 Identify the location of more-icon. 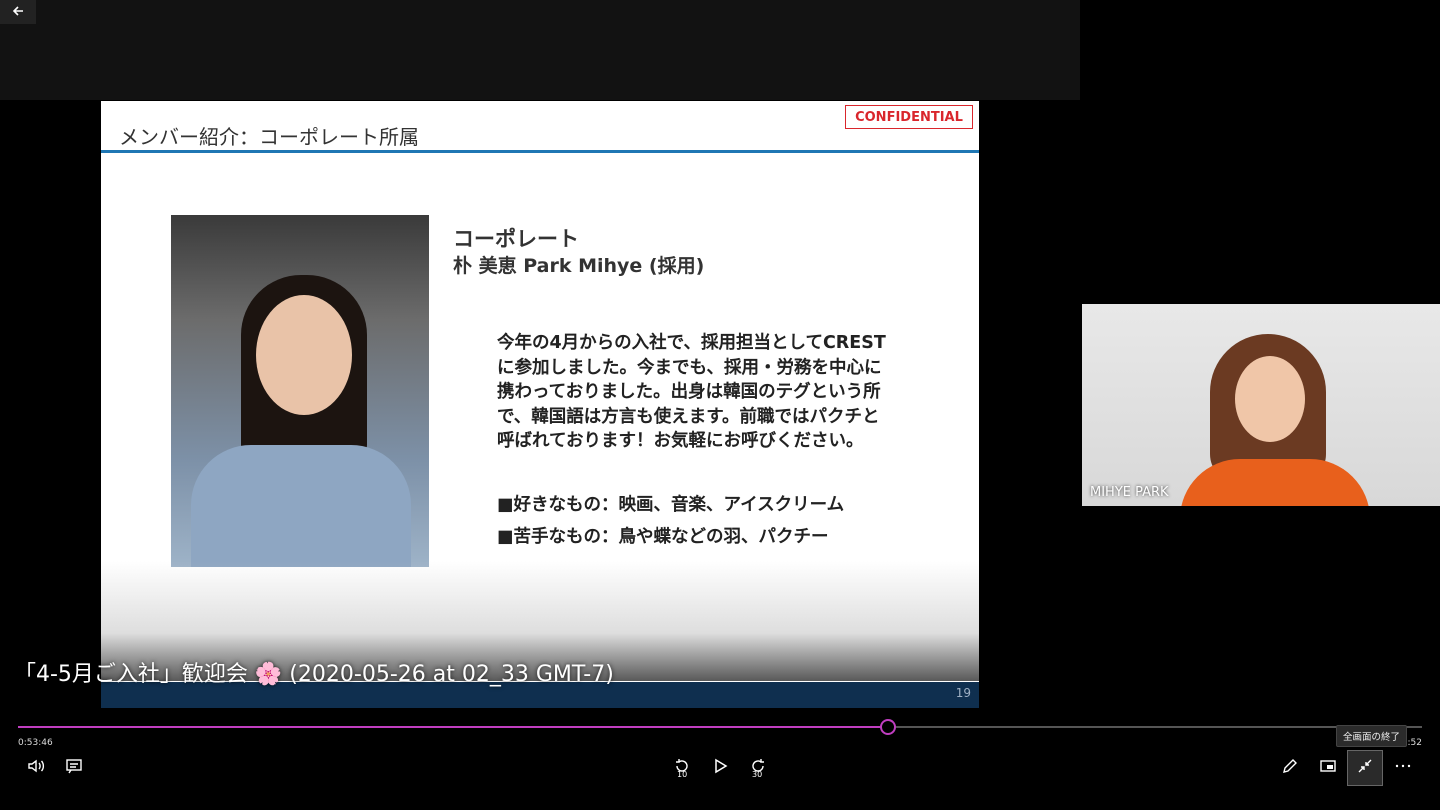
(1403, 768).